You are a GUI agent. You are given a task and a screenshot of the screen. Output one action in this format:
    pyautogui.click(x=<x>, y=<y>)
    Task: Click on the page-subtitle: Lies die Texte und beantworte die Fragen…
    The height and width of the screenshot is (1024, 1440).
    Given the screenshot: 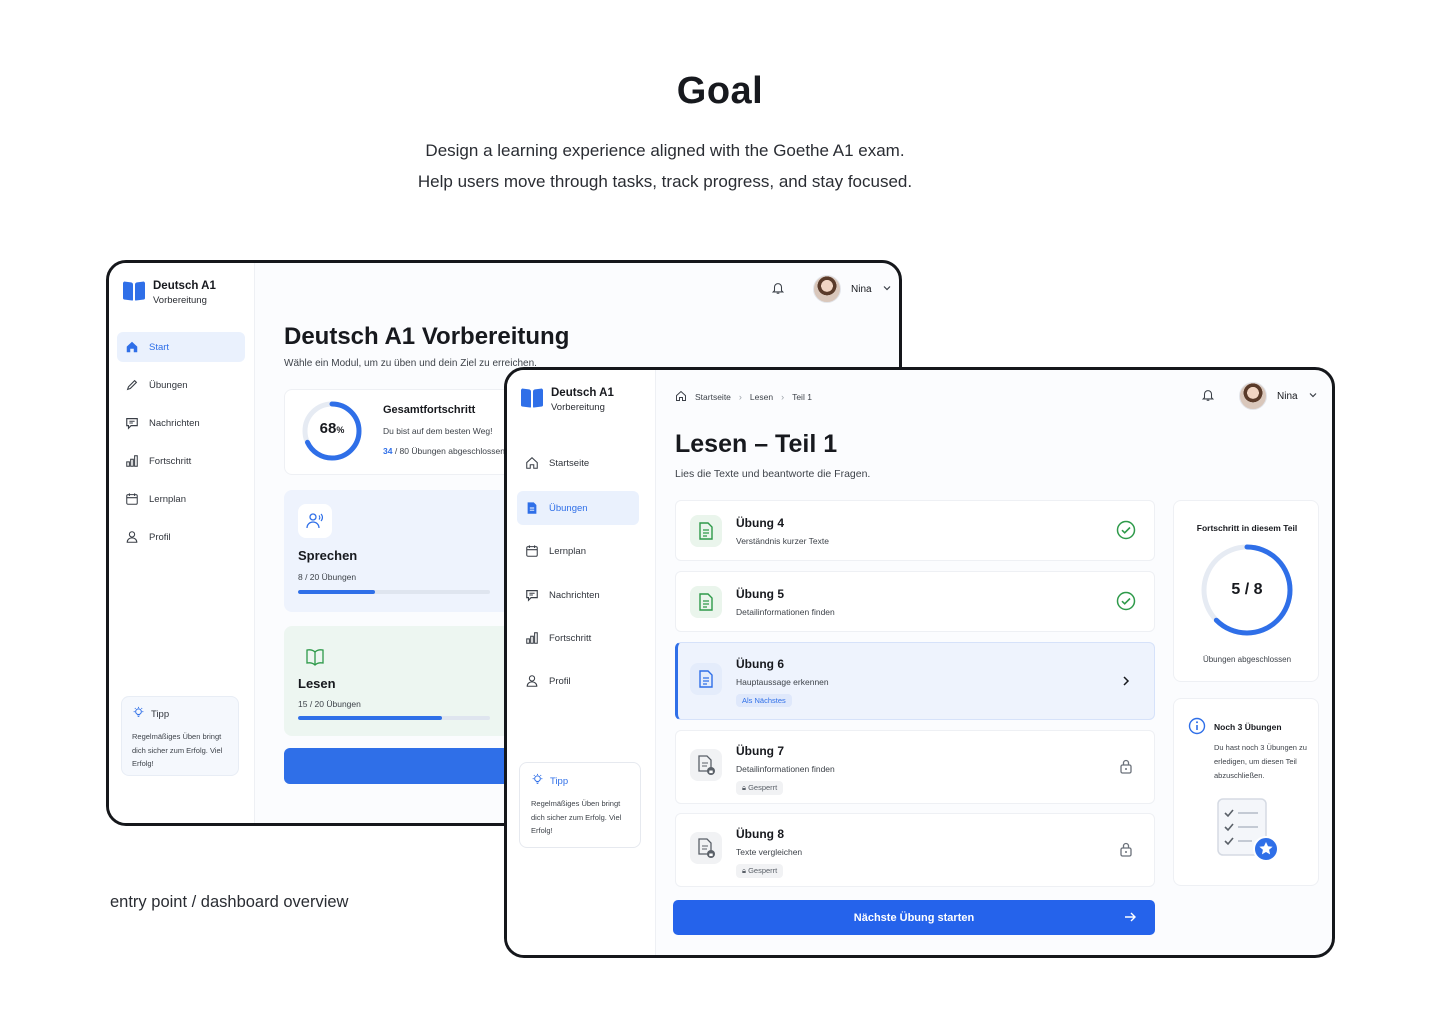 What is the action you would take?
    pyautogui.click(x=773, y=474)
    